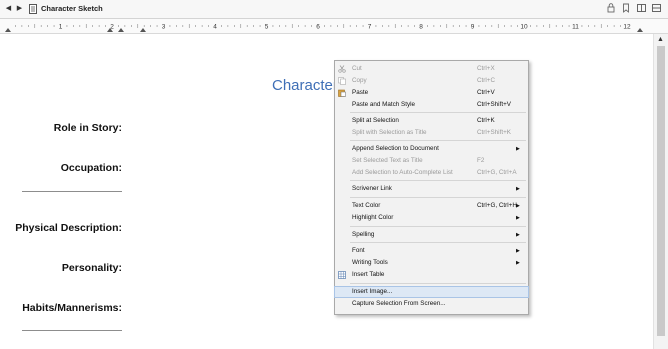 This screenshot has width=668, height=349. I want to click on clipboard-icon, so click(342, 93).